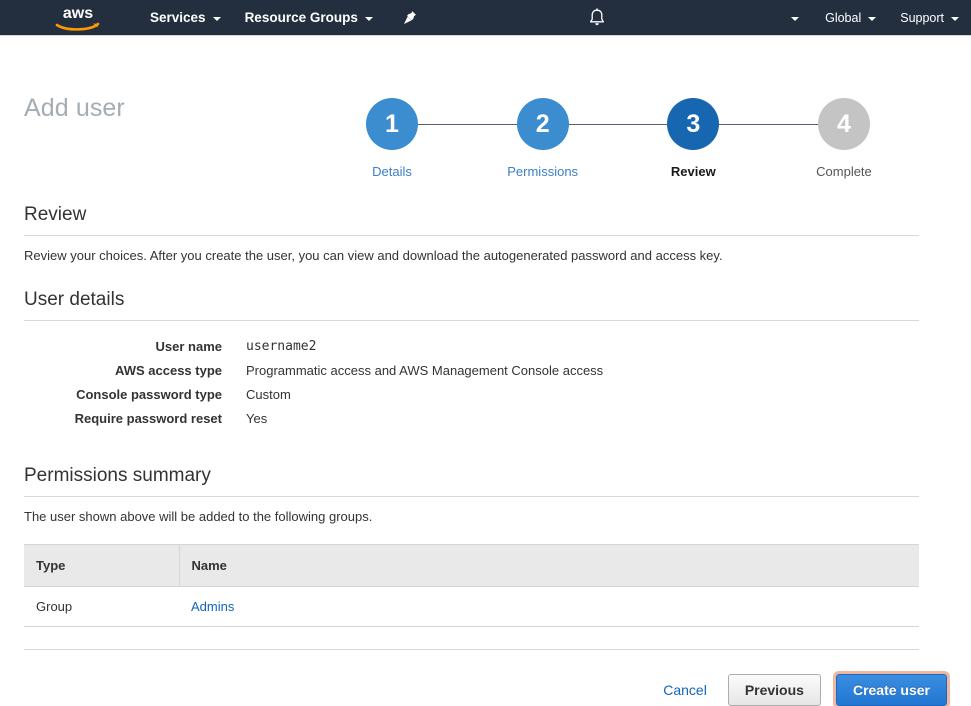  Describe the element at coordinates (922, 17) in the screenshot. I see `nav-support-label: Support` at that location.